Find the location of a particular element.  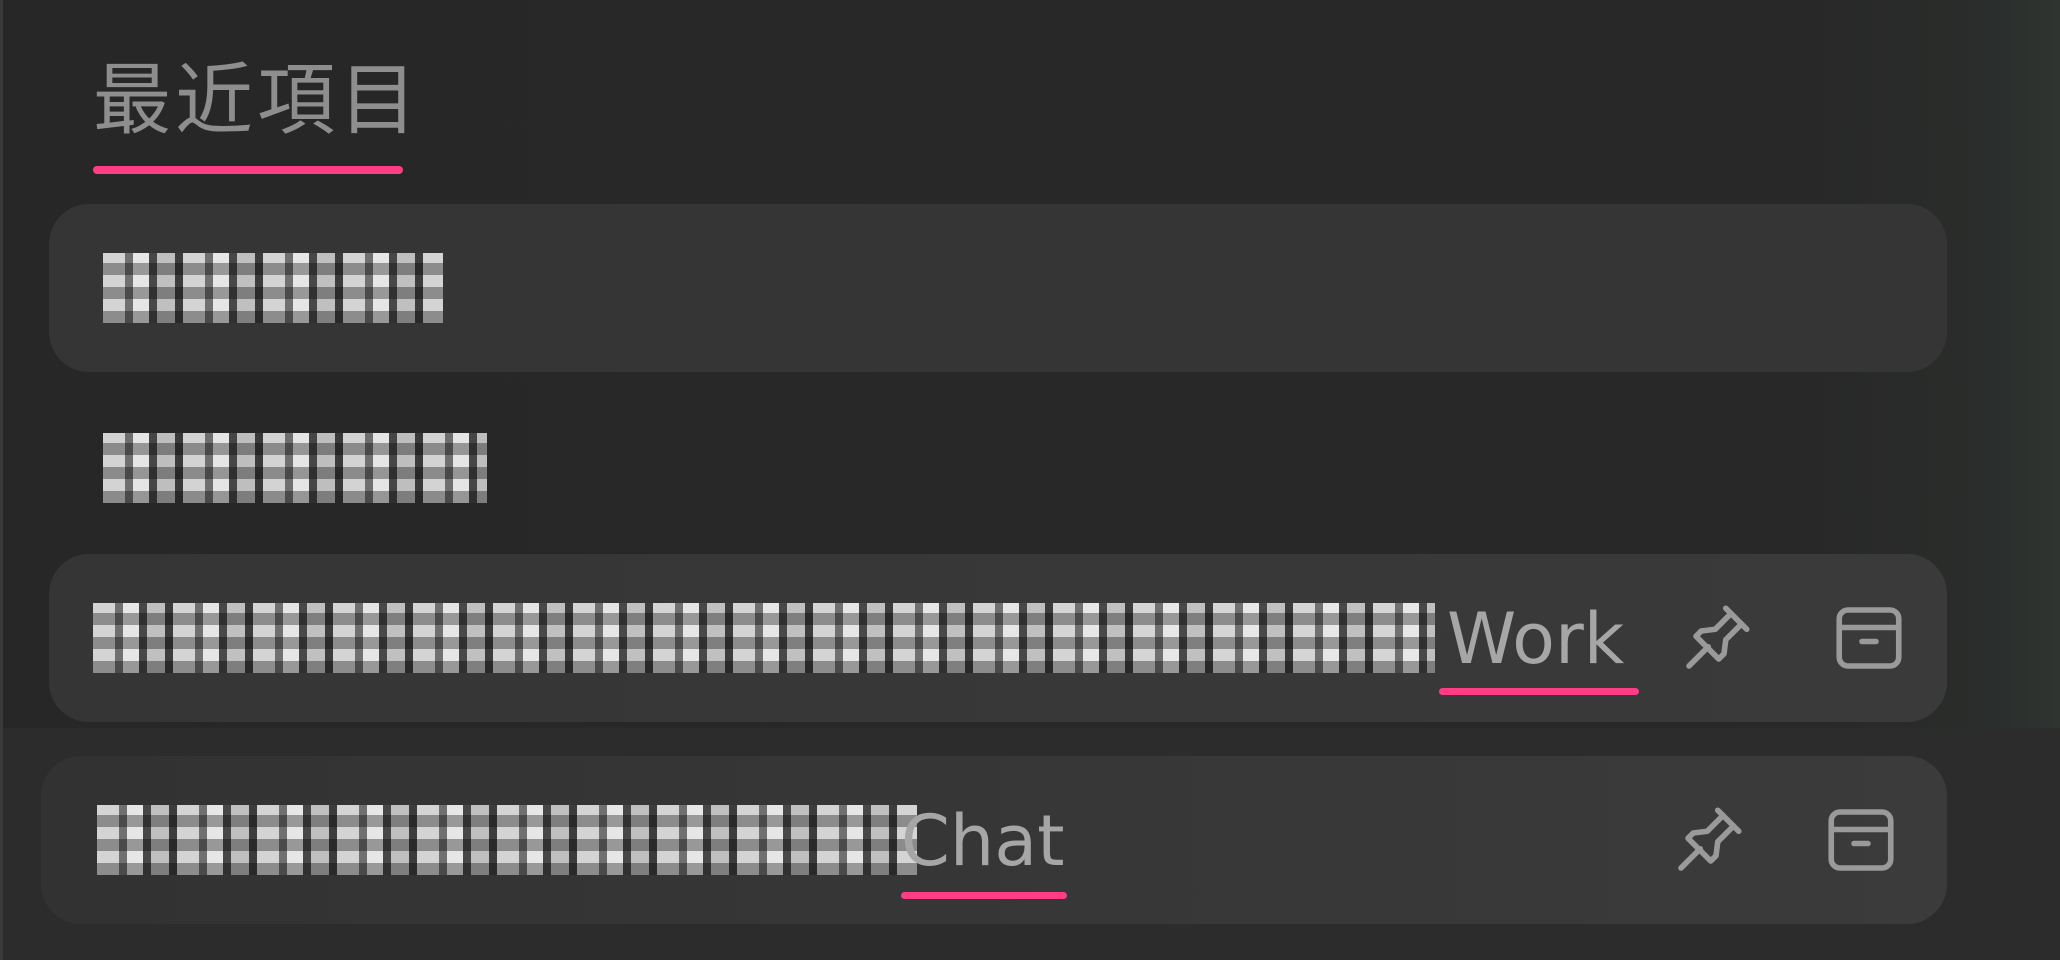

item-tag-work: Work is located at coordinates (1536, 639).